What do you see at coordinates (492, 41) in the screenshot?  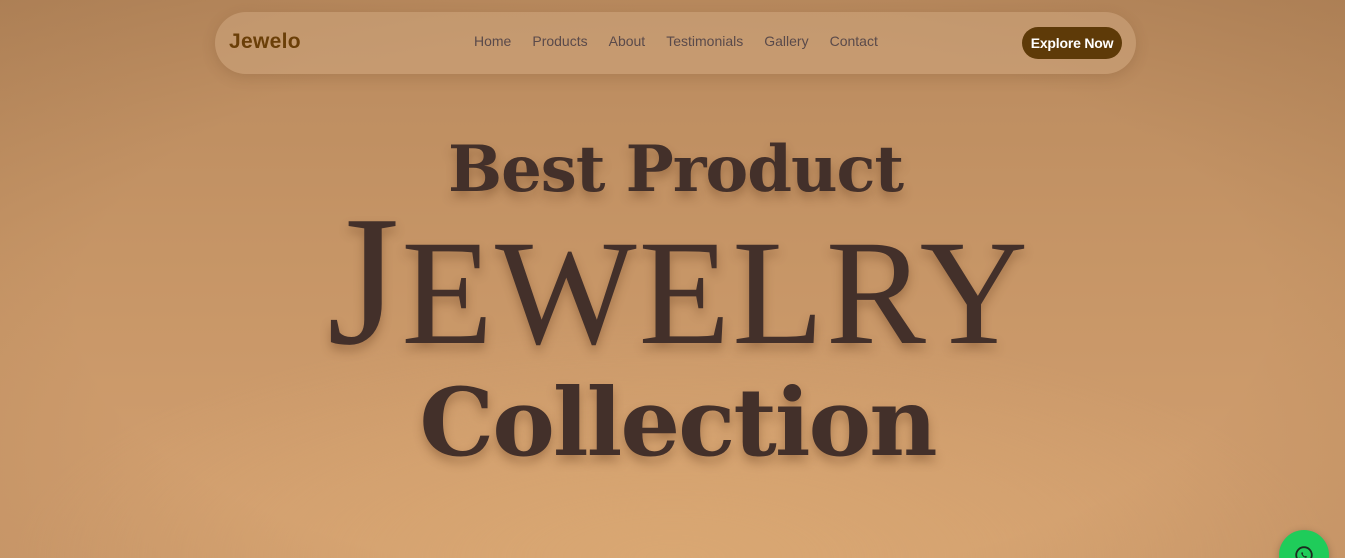 I see `nav-link-home: Home` at bounding box center [492, 41].